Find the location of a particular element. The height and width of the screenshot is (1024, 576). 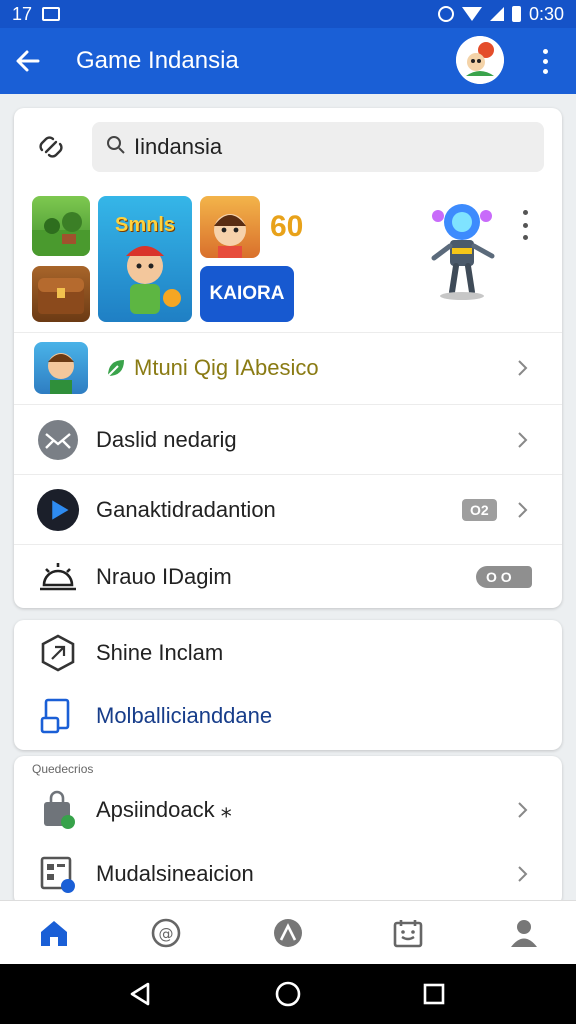

grid-app-icon is located at coordinates (58, 874).